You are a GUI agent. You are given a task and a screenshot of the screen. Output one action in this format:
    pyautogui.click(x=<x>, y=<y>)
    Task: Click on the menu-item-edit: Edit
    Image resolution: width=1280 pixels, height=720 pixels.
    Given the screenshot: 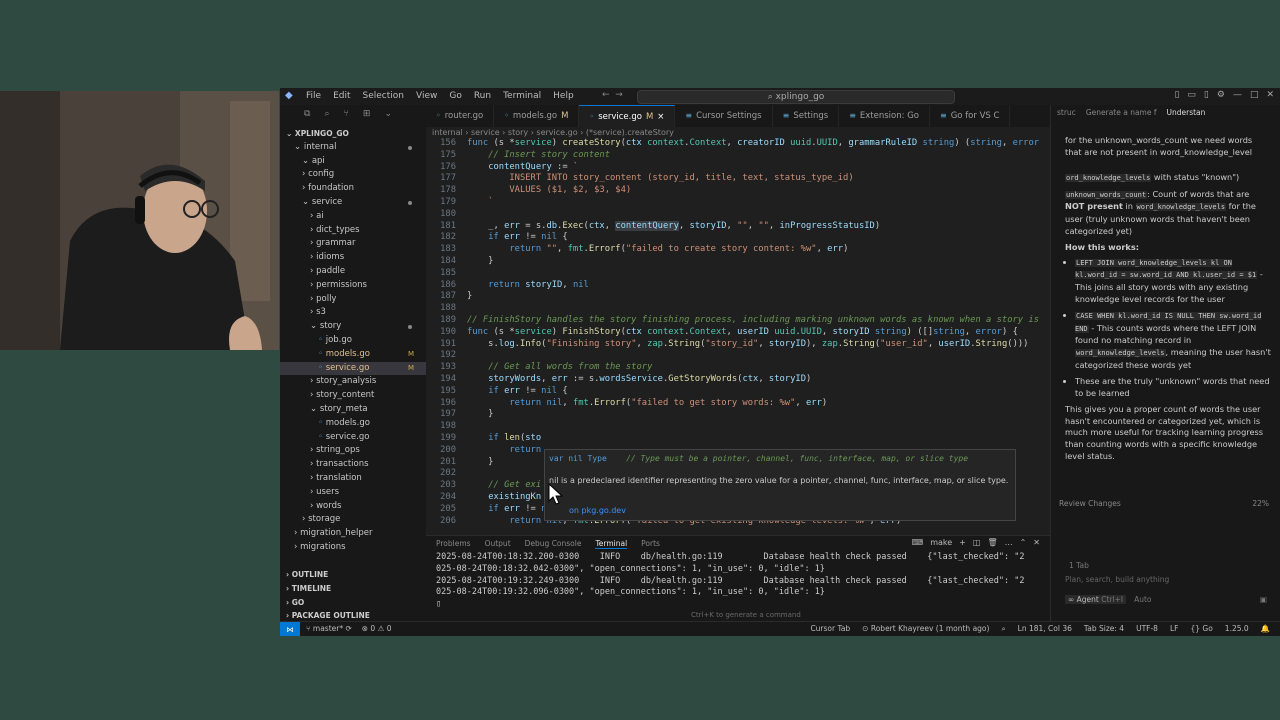 What is the action you would take?
    pyautogui.click(x=341, y=96)
    